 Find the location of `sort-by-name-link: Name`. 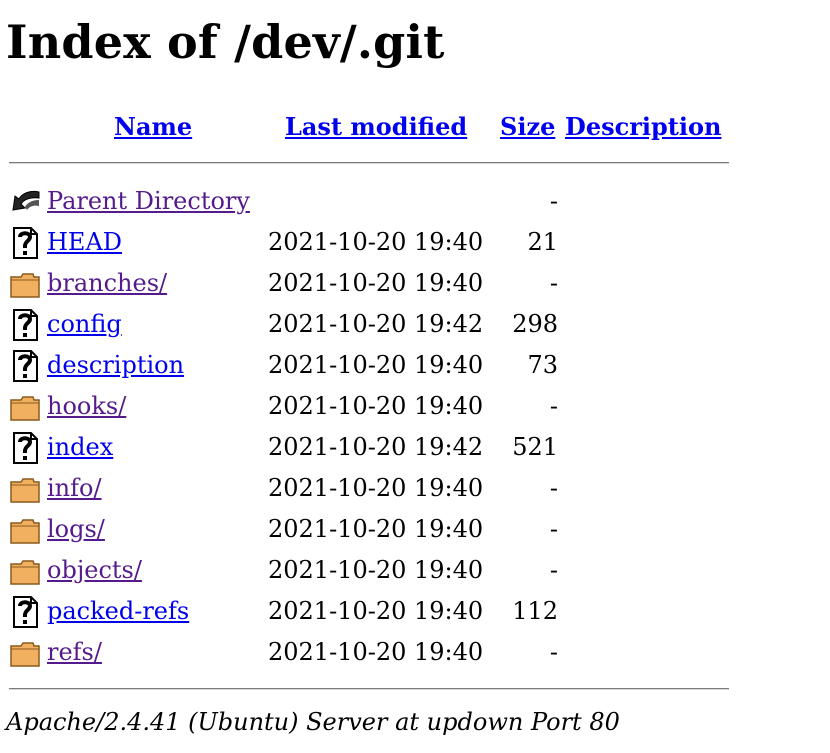

sort-by-name-link: Name is located at coordinates (153, 126).